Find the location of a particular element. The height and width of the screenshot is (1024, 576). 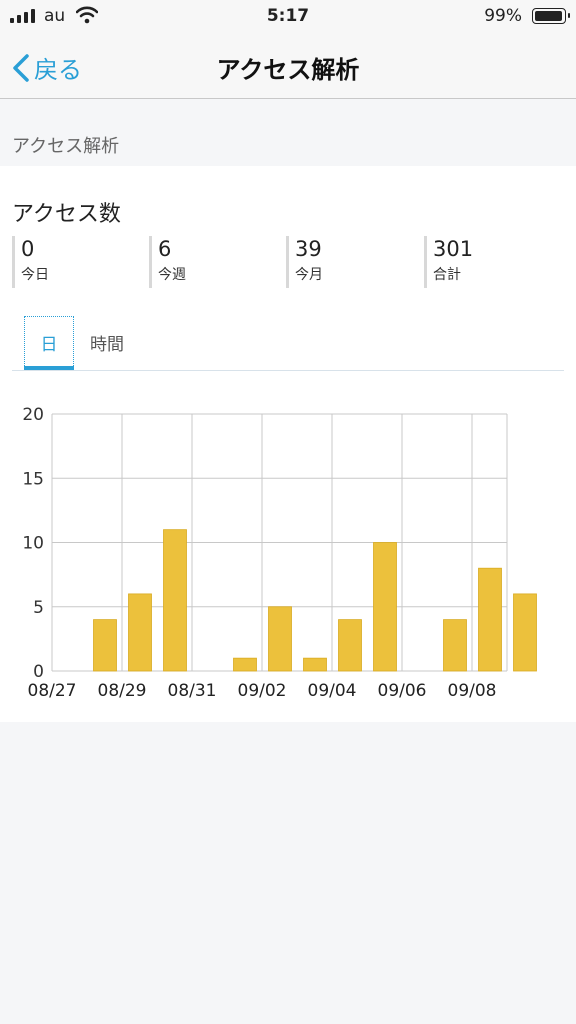

y-tick-label: 20 is located at coordinates (33, 415).